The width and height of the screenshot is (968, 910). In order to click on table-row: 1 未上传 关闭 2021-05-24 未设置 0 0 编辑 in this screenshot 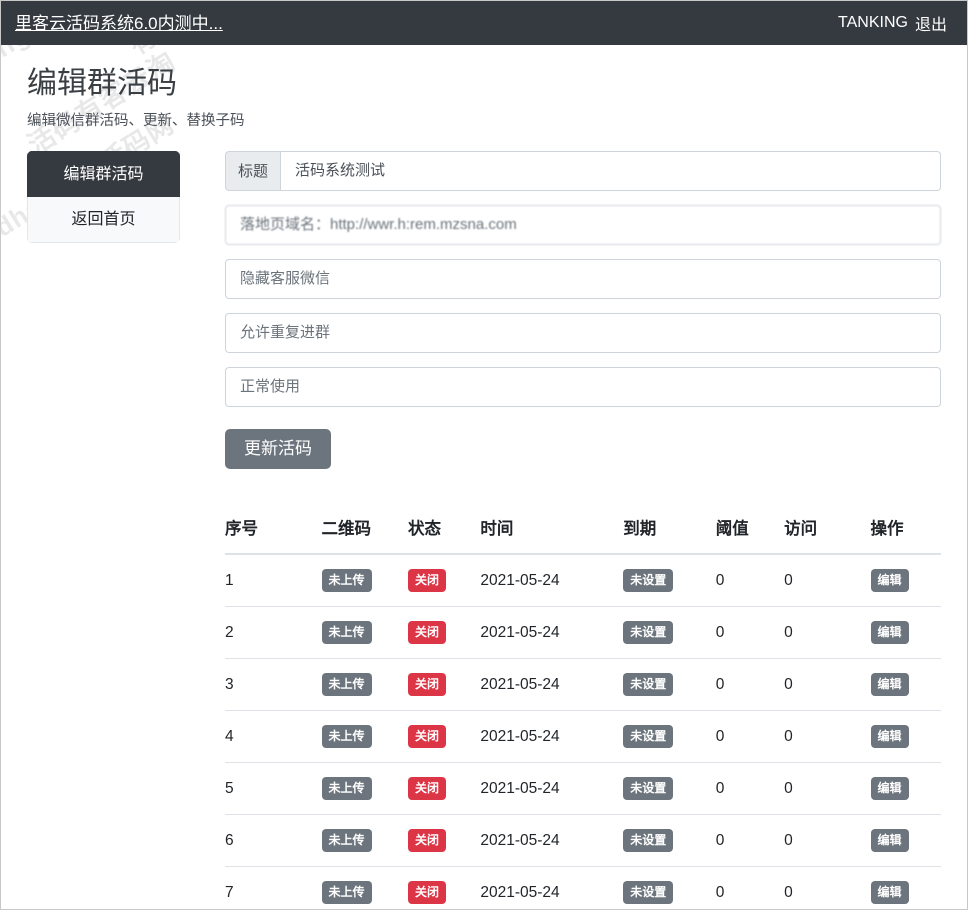, I will do `click(583, 581)`.